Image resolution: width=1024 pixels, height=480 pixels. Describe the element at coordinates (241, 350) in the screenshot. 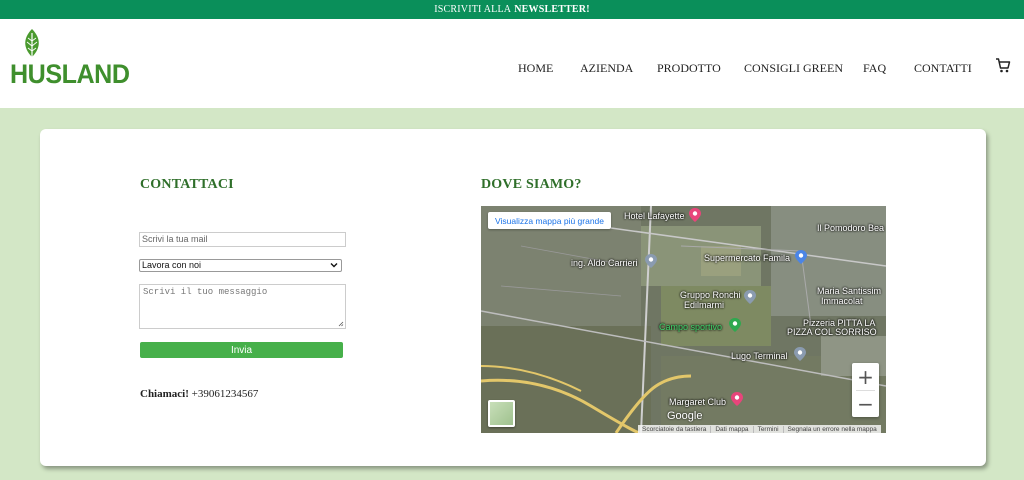

I see `submit-button: Invia` at that location.